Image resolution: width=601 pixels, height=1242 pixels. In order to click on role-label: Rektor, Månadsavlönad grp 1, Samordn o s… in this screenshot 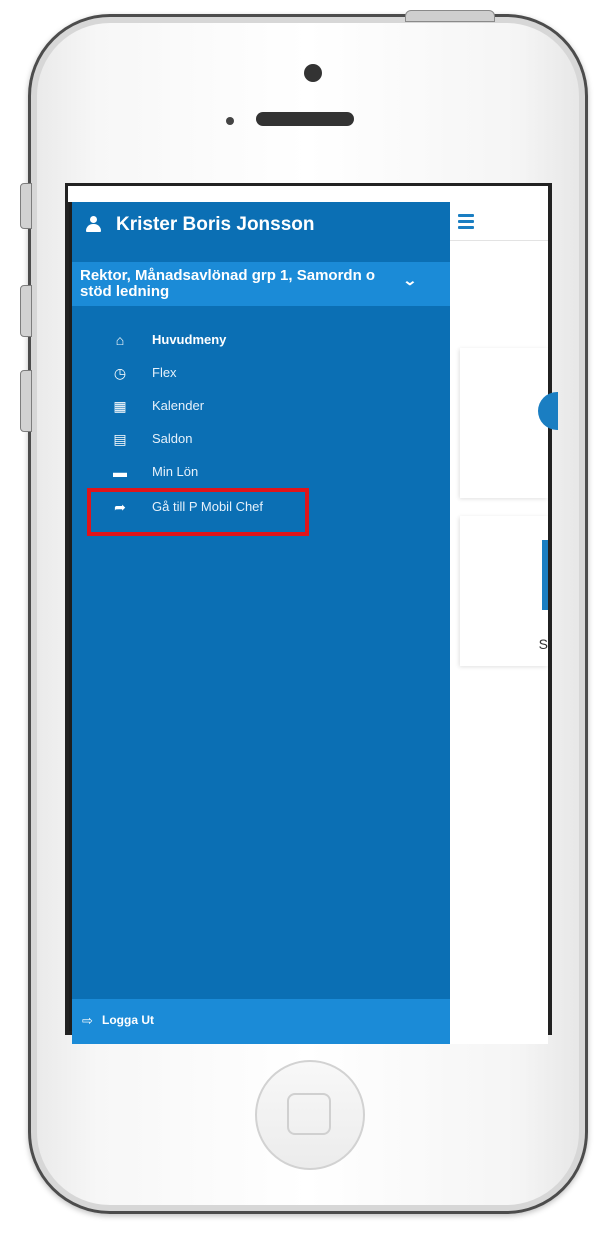, I will do `click(228, 283)`.